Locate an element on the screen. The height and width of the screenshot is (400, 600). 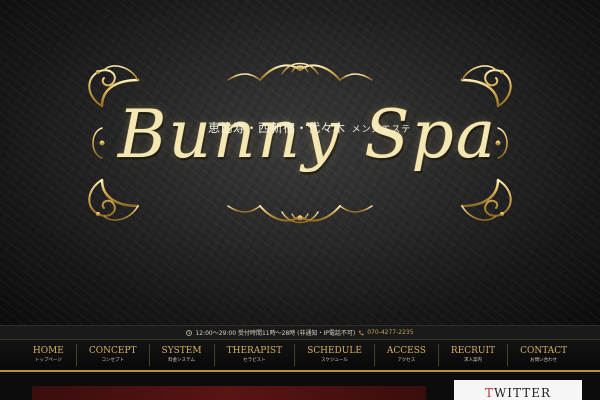
nav-home: HOME トップページ is located at coordinates (48, 355).